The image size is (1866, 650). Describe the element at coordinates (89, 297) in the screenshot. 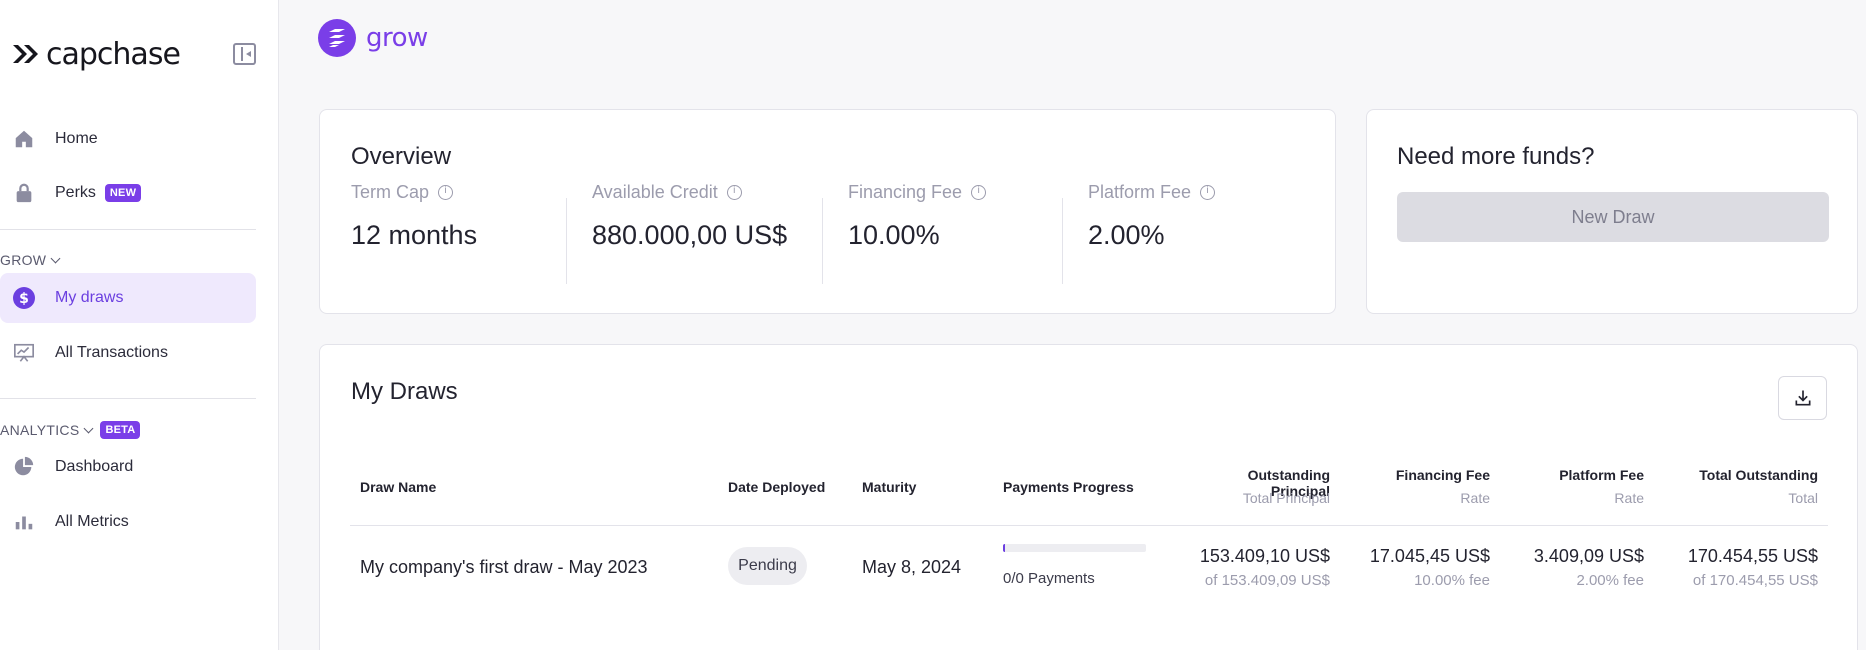

I see `sidebar-item-label: My draws` at that location.